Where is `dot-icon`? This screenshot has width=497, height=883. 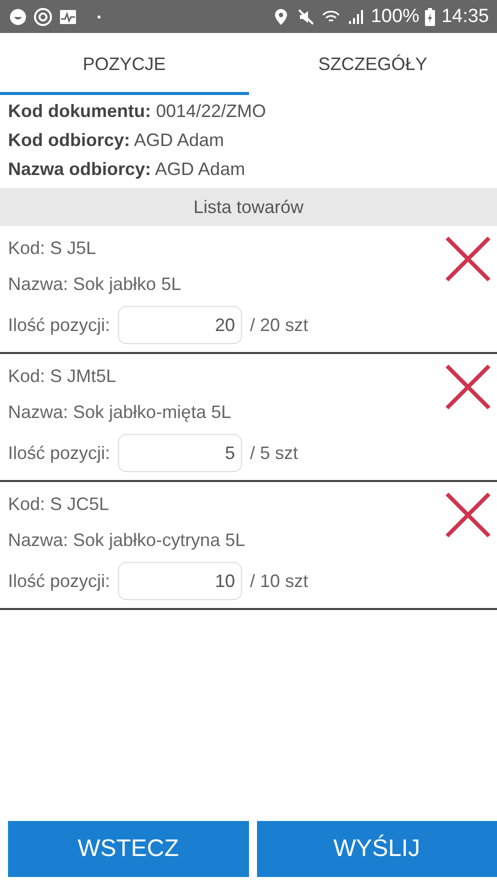
dot-icon is located at coordinates (99, 16).